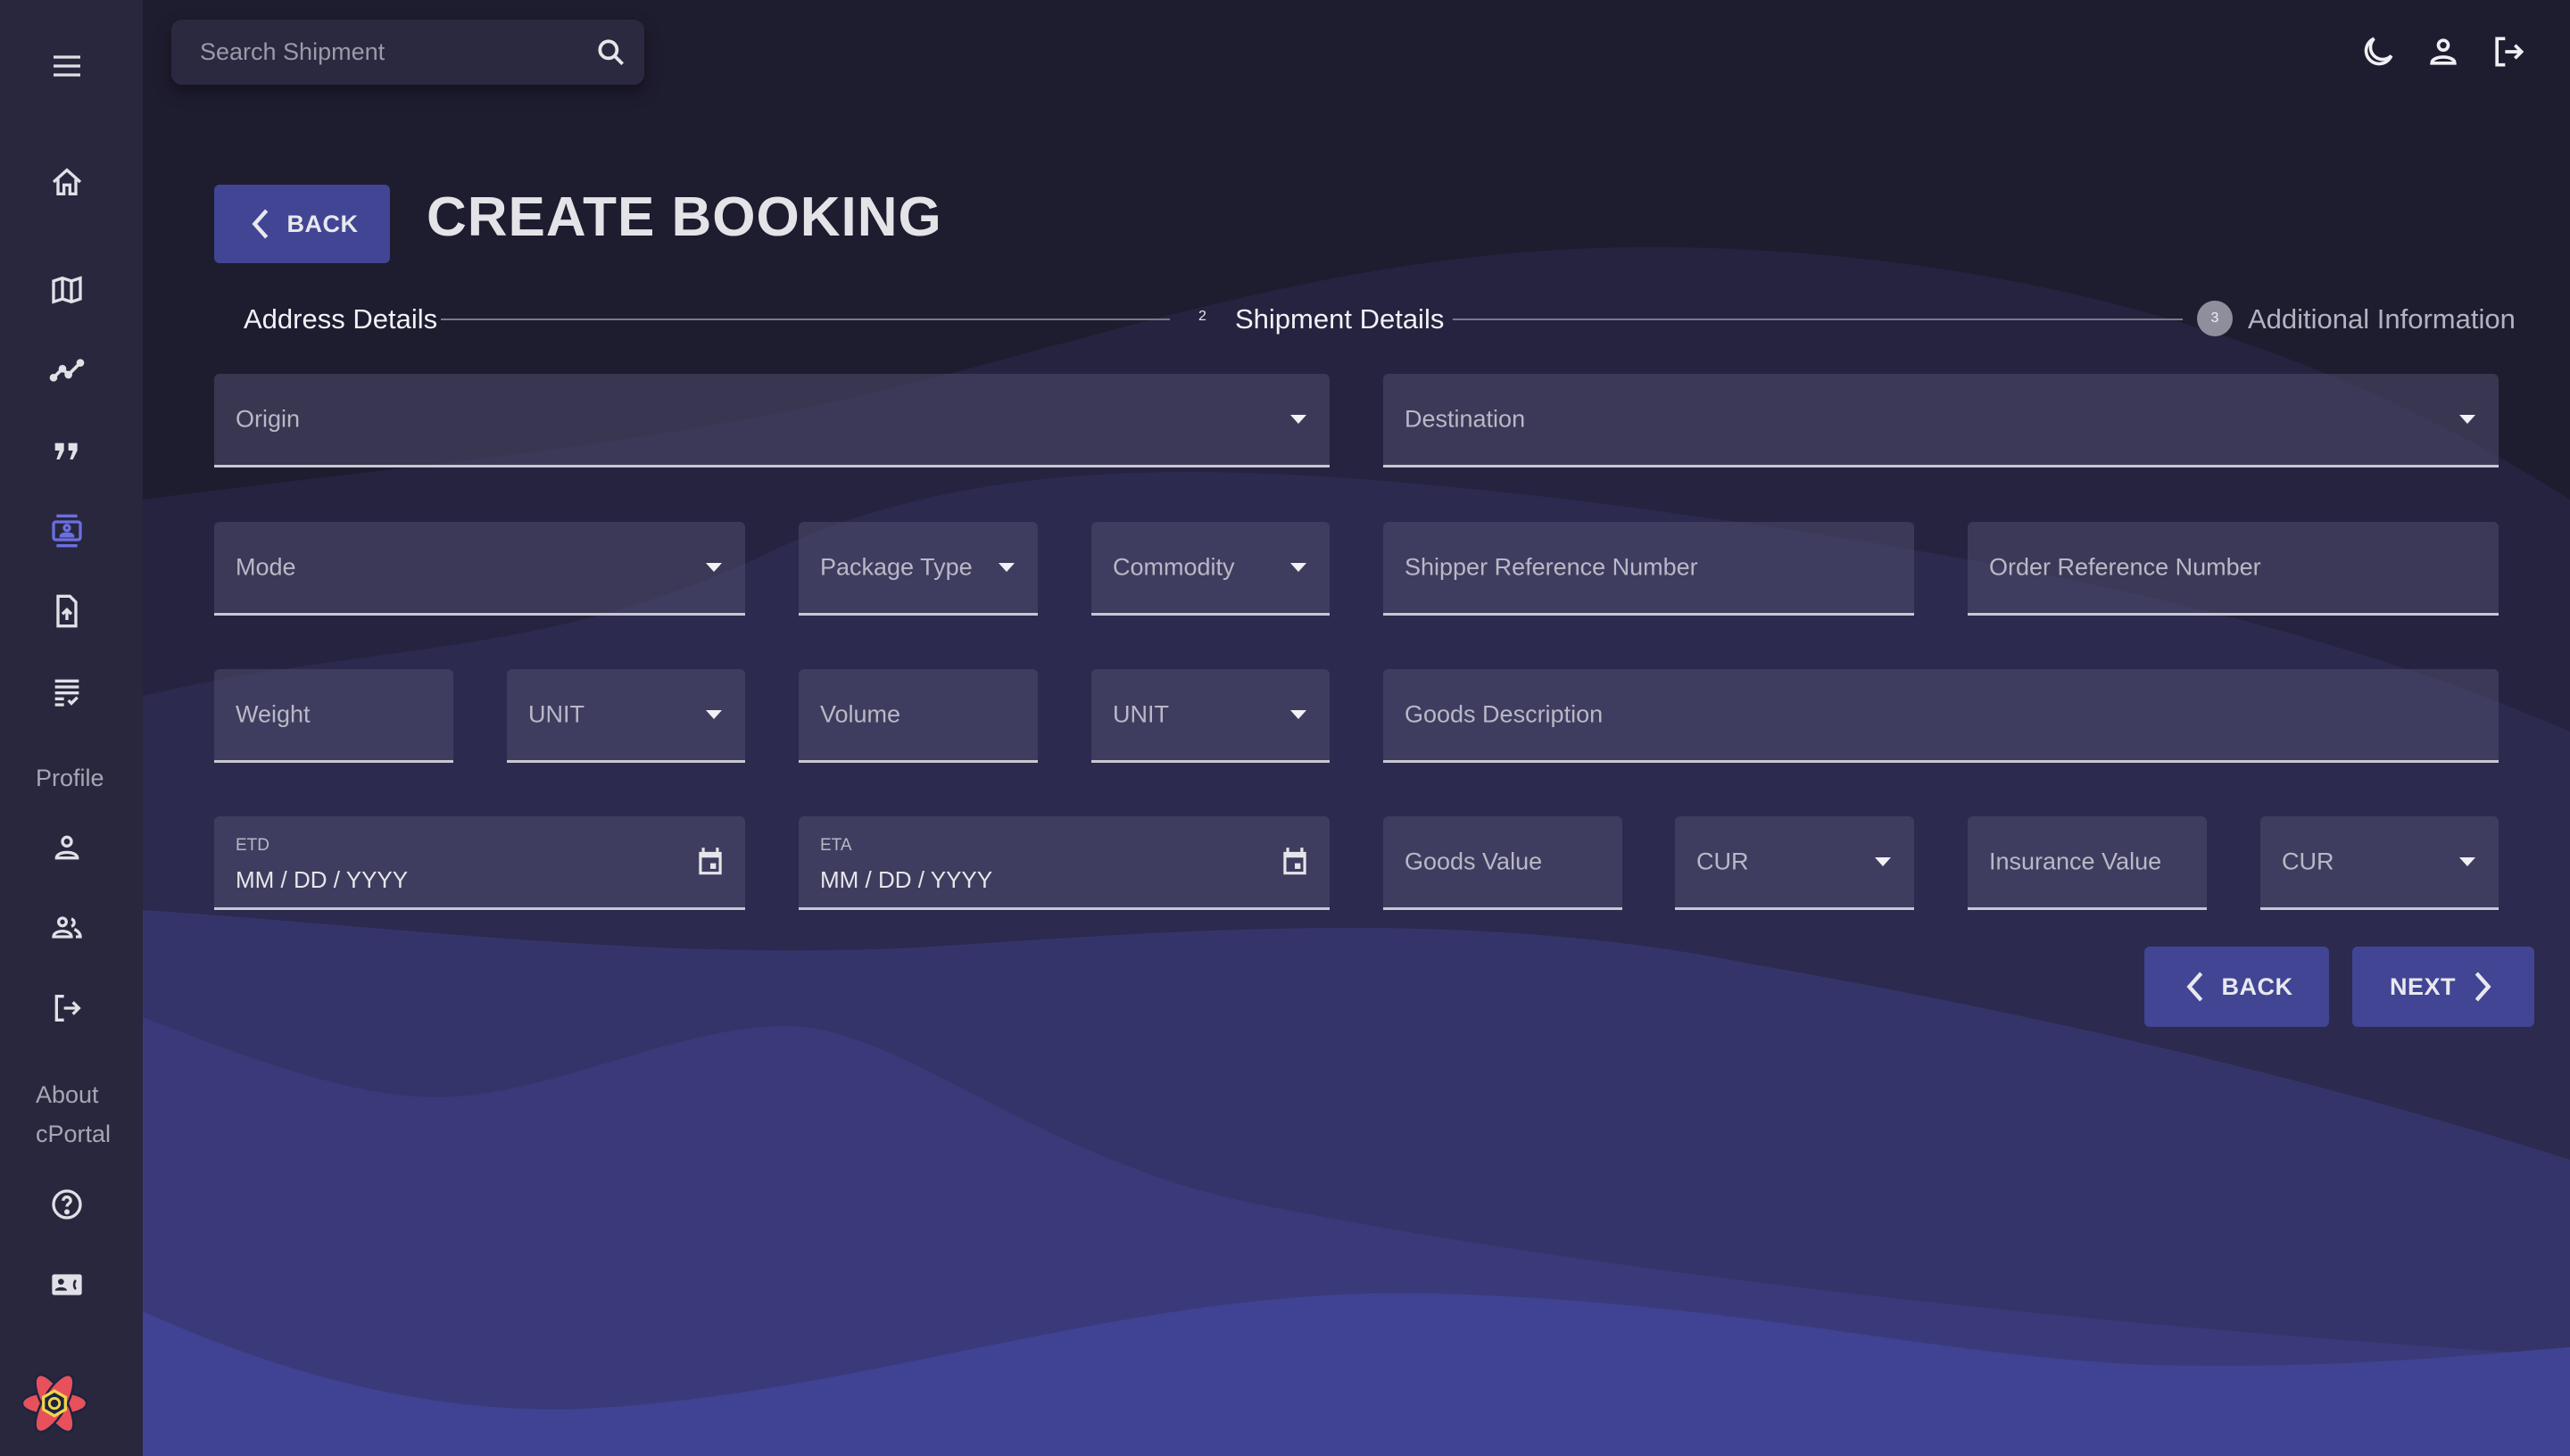 This screenshot has height=1456, width=2570. Describe the element at coordinates (2075, 862) in the screenshot. I see `insurance-value-placeholder: Insurance Value` at that location.